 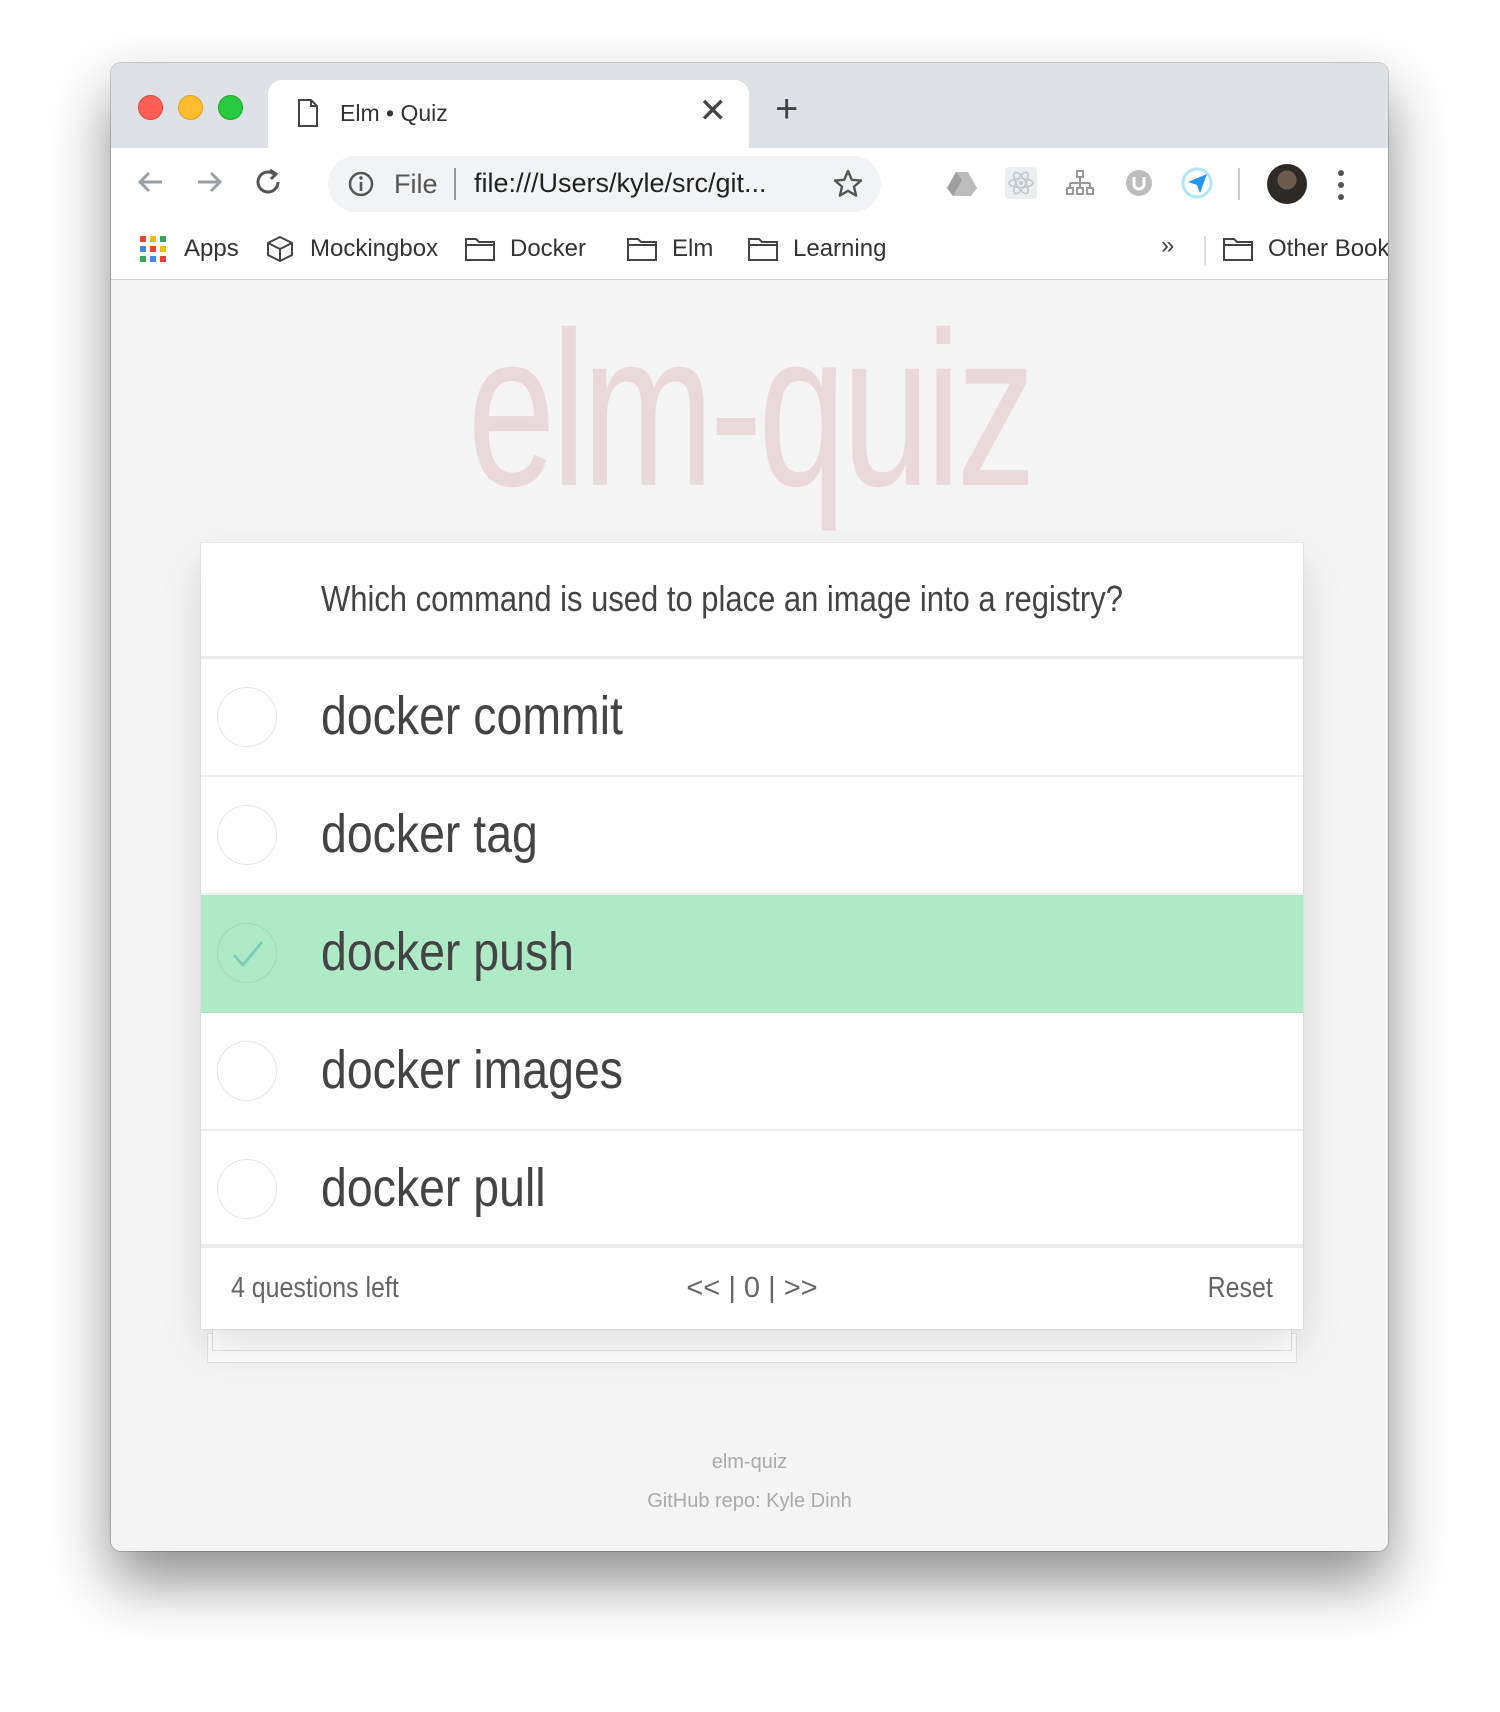 What do you see at coordinates (693, 248) in the screenshot?
I see `bookmark-label: Elm` at bounding box center [693, 248].